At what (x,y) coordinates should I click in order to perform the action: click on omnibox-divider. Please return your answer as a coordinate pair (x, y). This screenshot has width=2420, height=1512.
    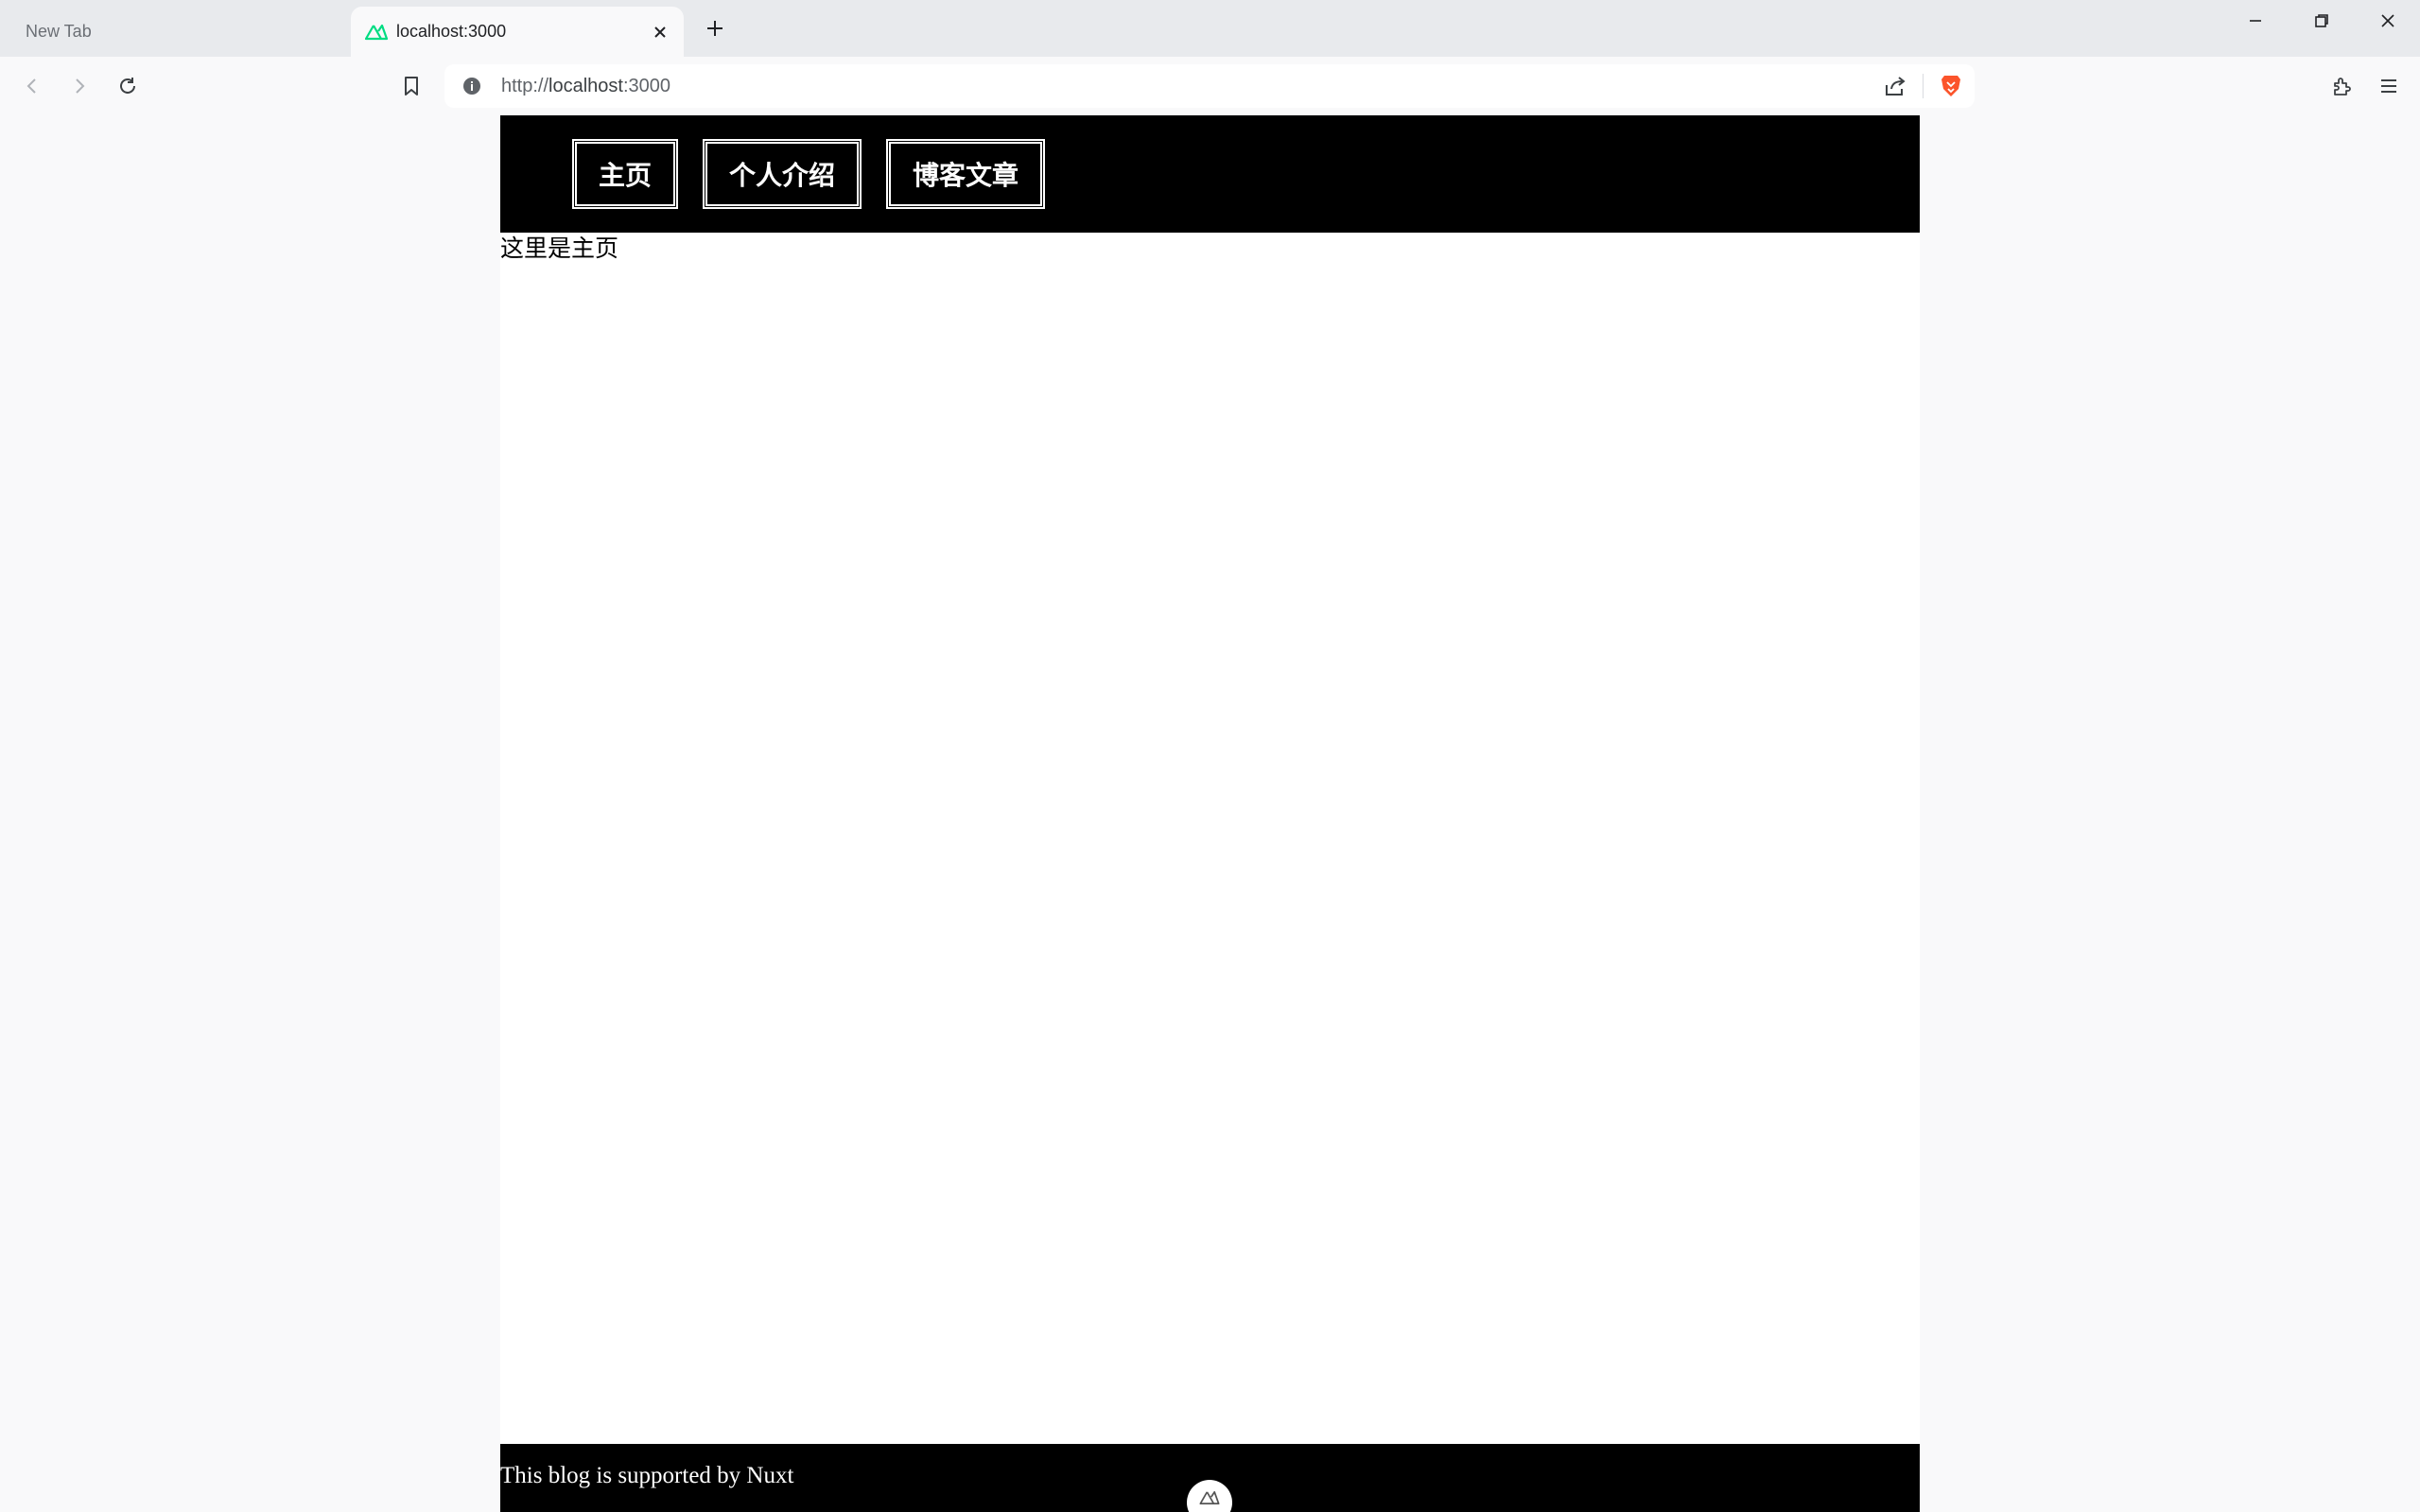
    Looking at the image, I should click on (1924, 86).